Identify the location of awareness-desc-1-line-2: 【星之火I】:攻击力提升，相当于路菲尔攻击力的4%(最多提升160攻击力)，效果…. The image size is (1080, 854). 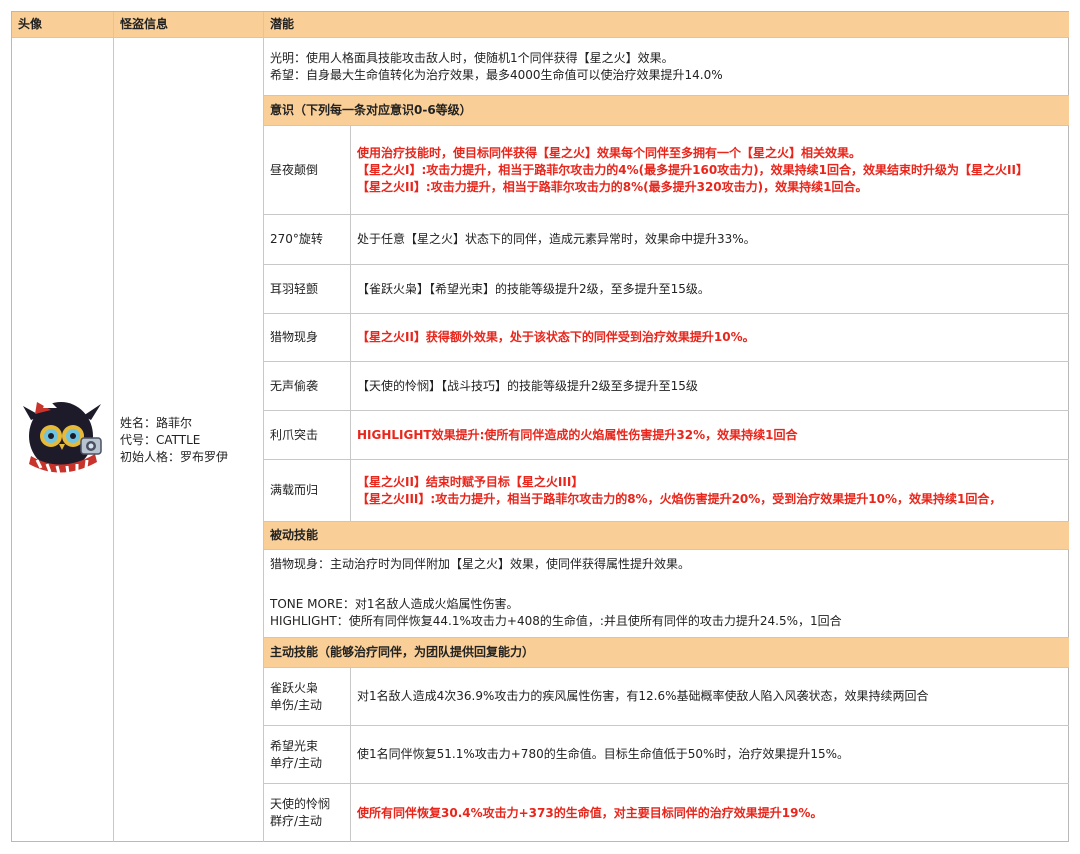
(692, 169).